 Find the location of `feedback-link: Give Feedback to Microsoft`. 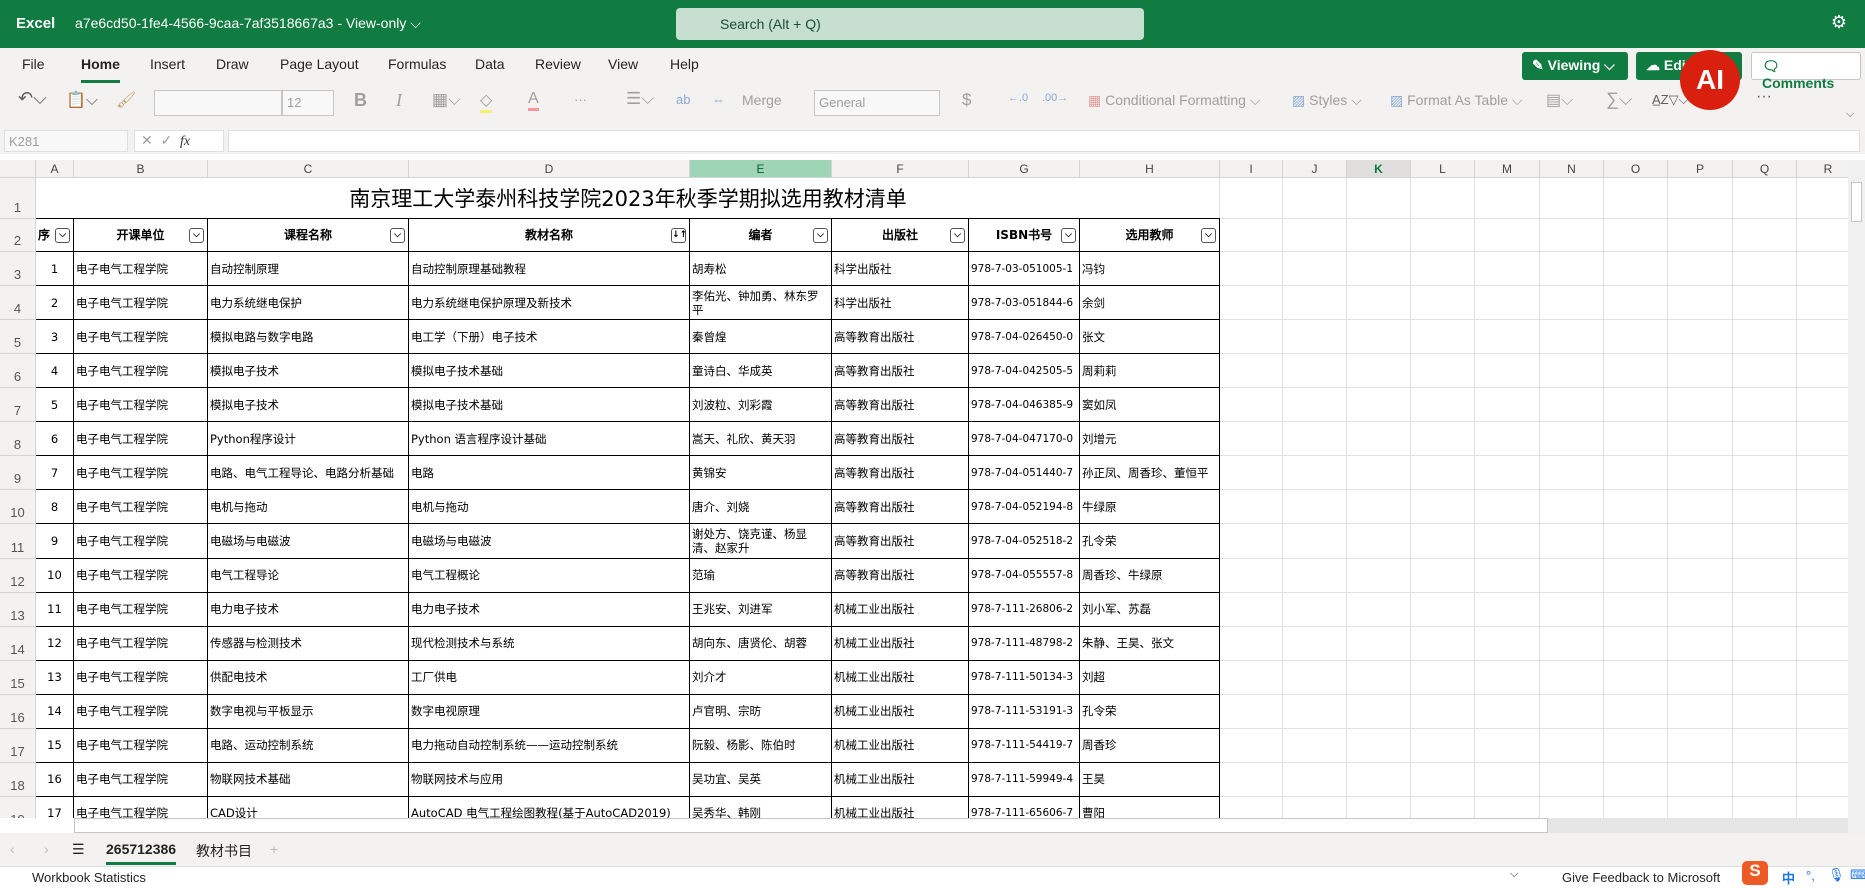

feedback-link: Give Feedback to Microsoft is located at coordinates (1641, 877).